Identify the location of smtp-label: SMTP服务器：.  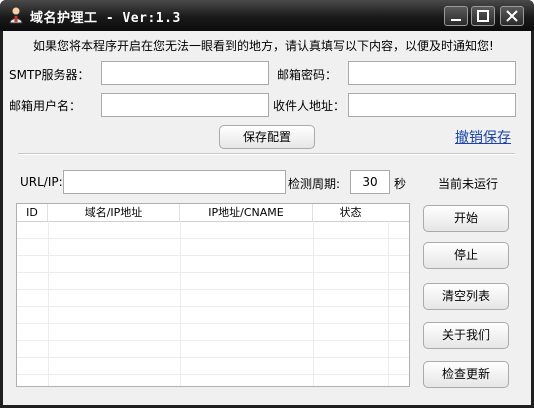
(49, 75).